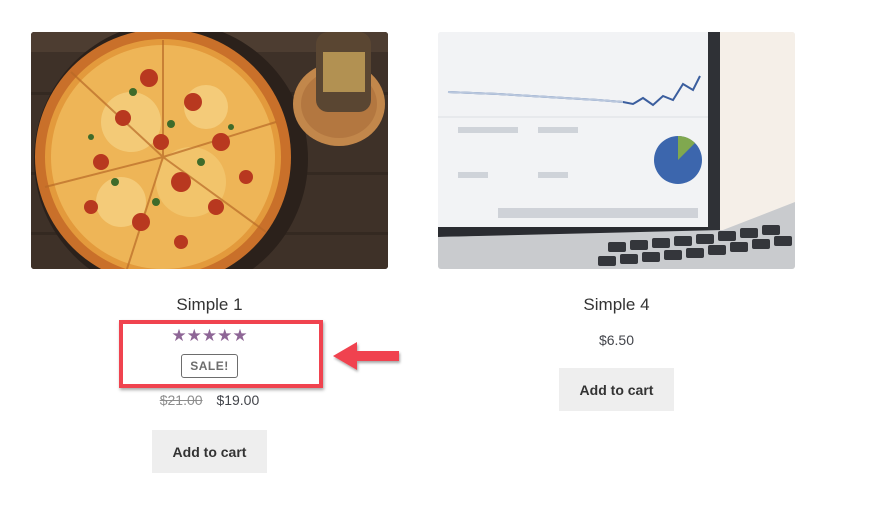  I want to click on sale-price: $19.00, so click(238, 400).